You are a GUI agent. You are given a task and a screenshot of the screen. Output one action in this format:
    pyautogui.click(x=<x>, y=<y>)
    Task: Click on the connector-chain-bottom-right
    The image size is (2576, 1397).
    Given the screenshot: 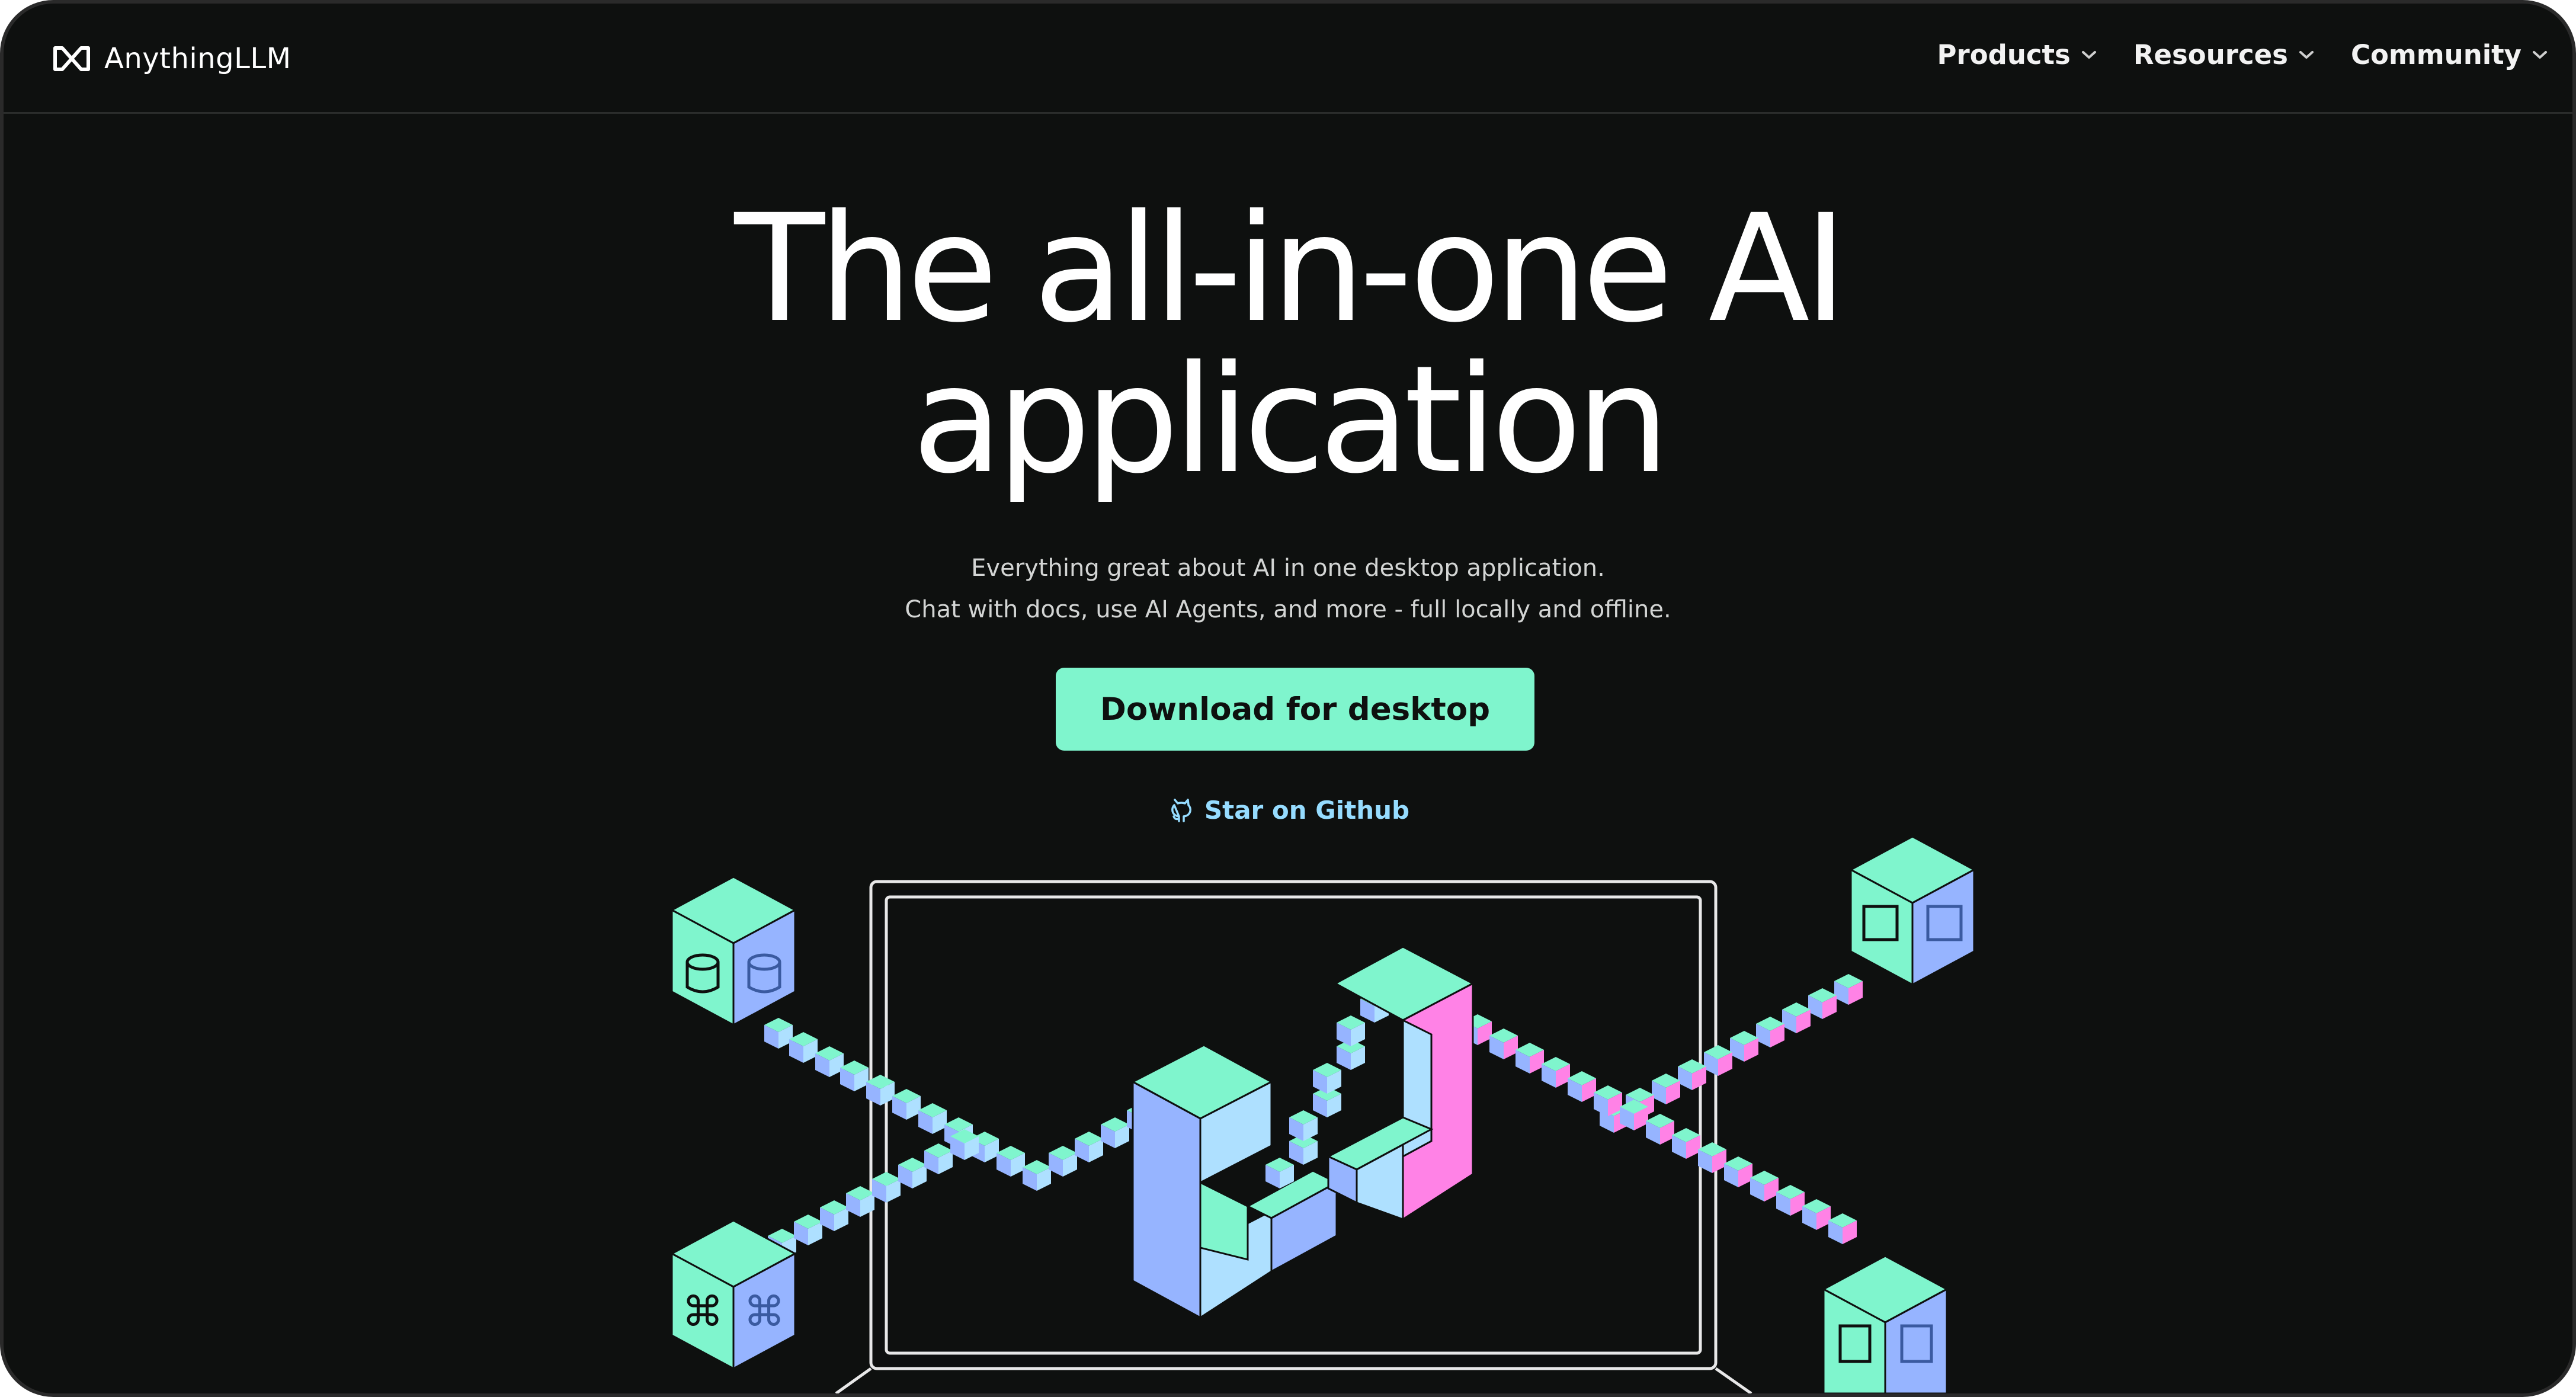 What is the action you would take?
    pyautogui.click(x=1647, y=1122)
    